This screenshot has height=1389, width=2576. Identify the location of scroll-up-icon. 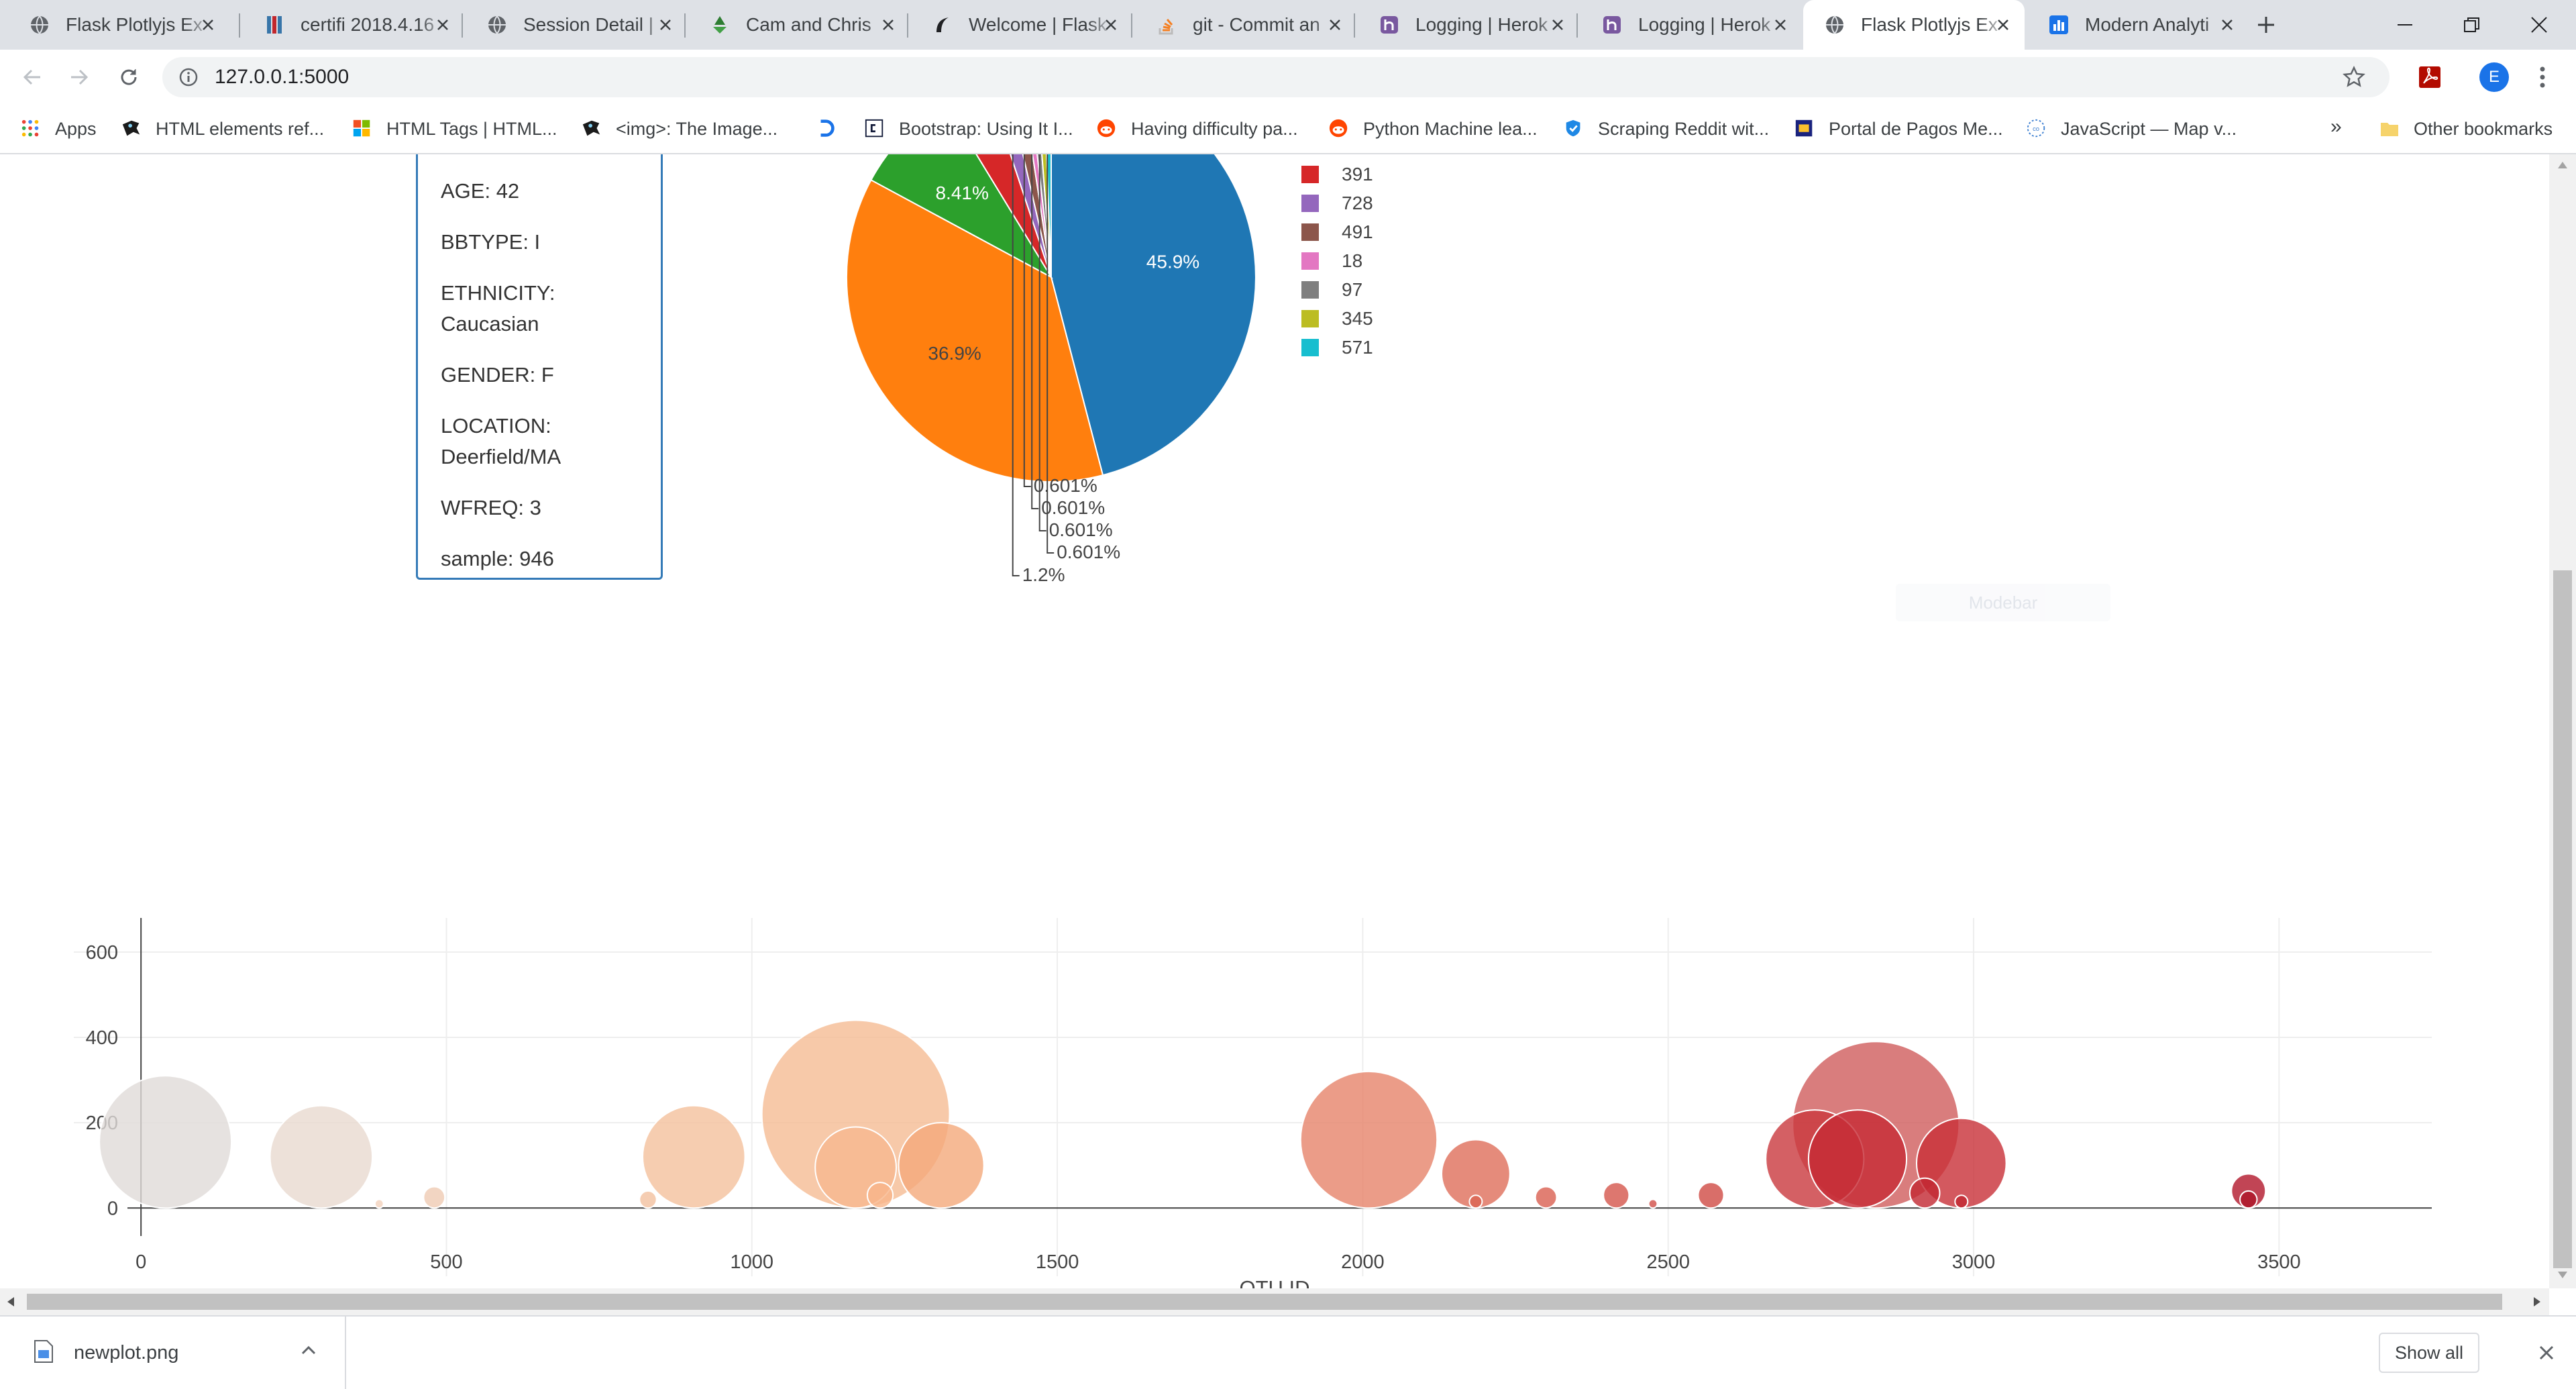
(2562, 165).